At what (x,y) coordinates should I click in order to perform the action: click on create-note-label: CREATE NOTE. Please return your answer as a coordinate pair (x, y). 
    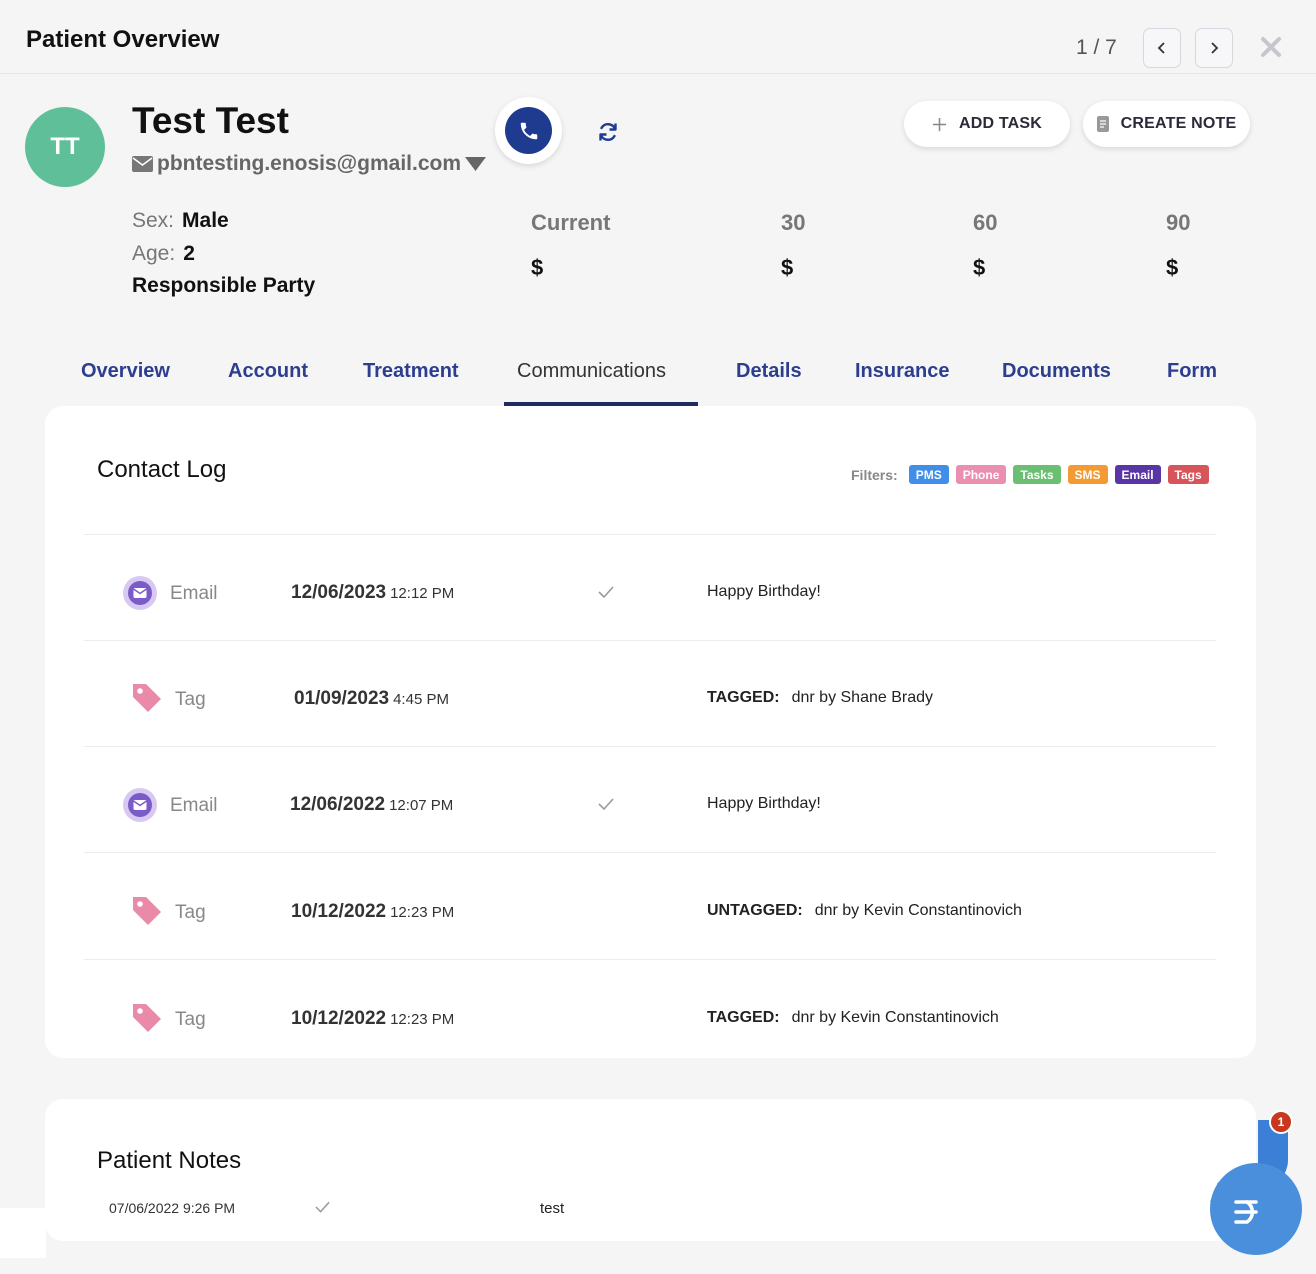
    Looking at the image, I should click on (1178, 123).